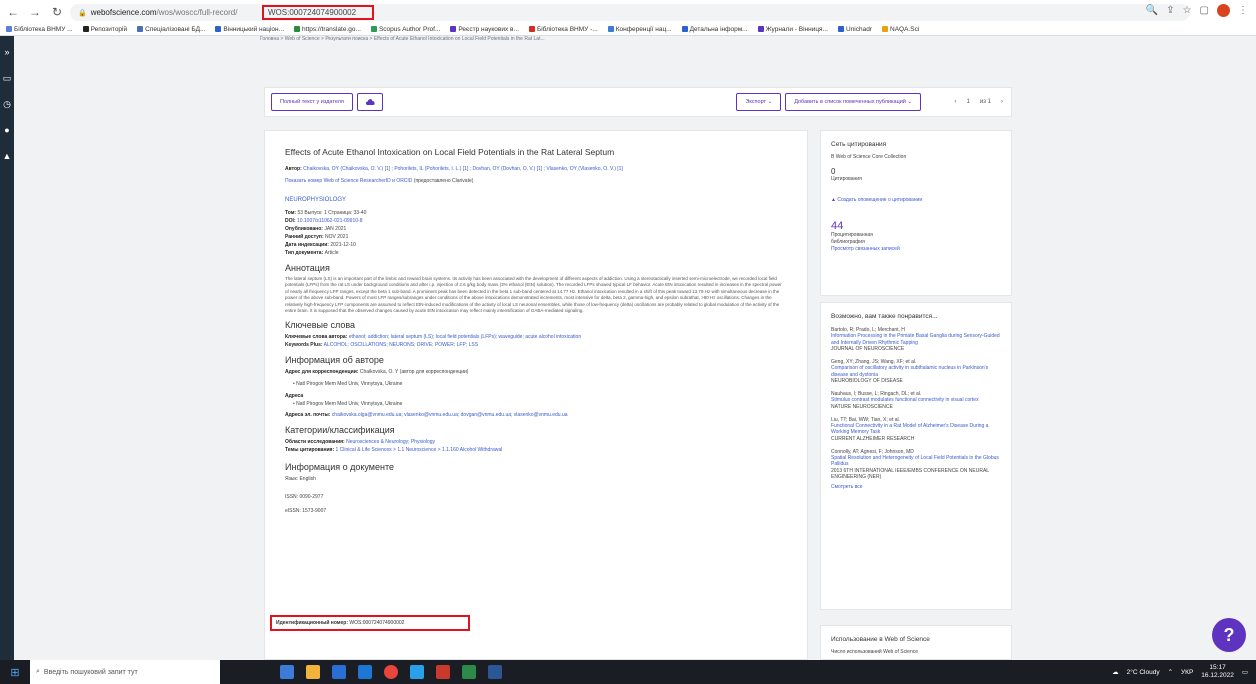 Image resolution: width=1256 pixels, height=684 pixels. Describe the element at coordinates (312, 102) in the screenshot. I see `full-text-button: Полный текст у издателя` at that location.